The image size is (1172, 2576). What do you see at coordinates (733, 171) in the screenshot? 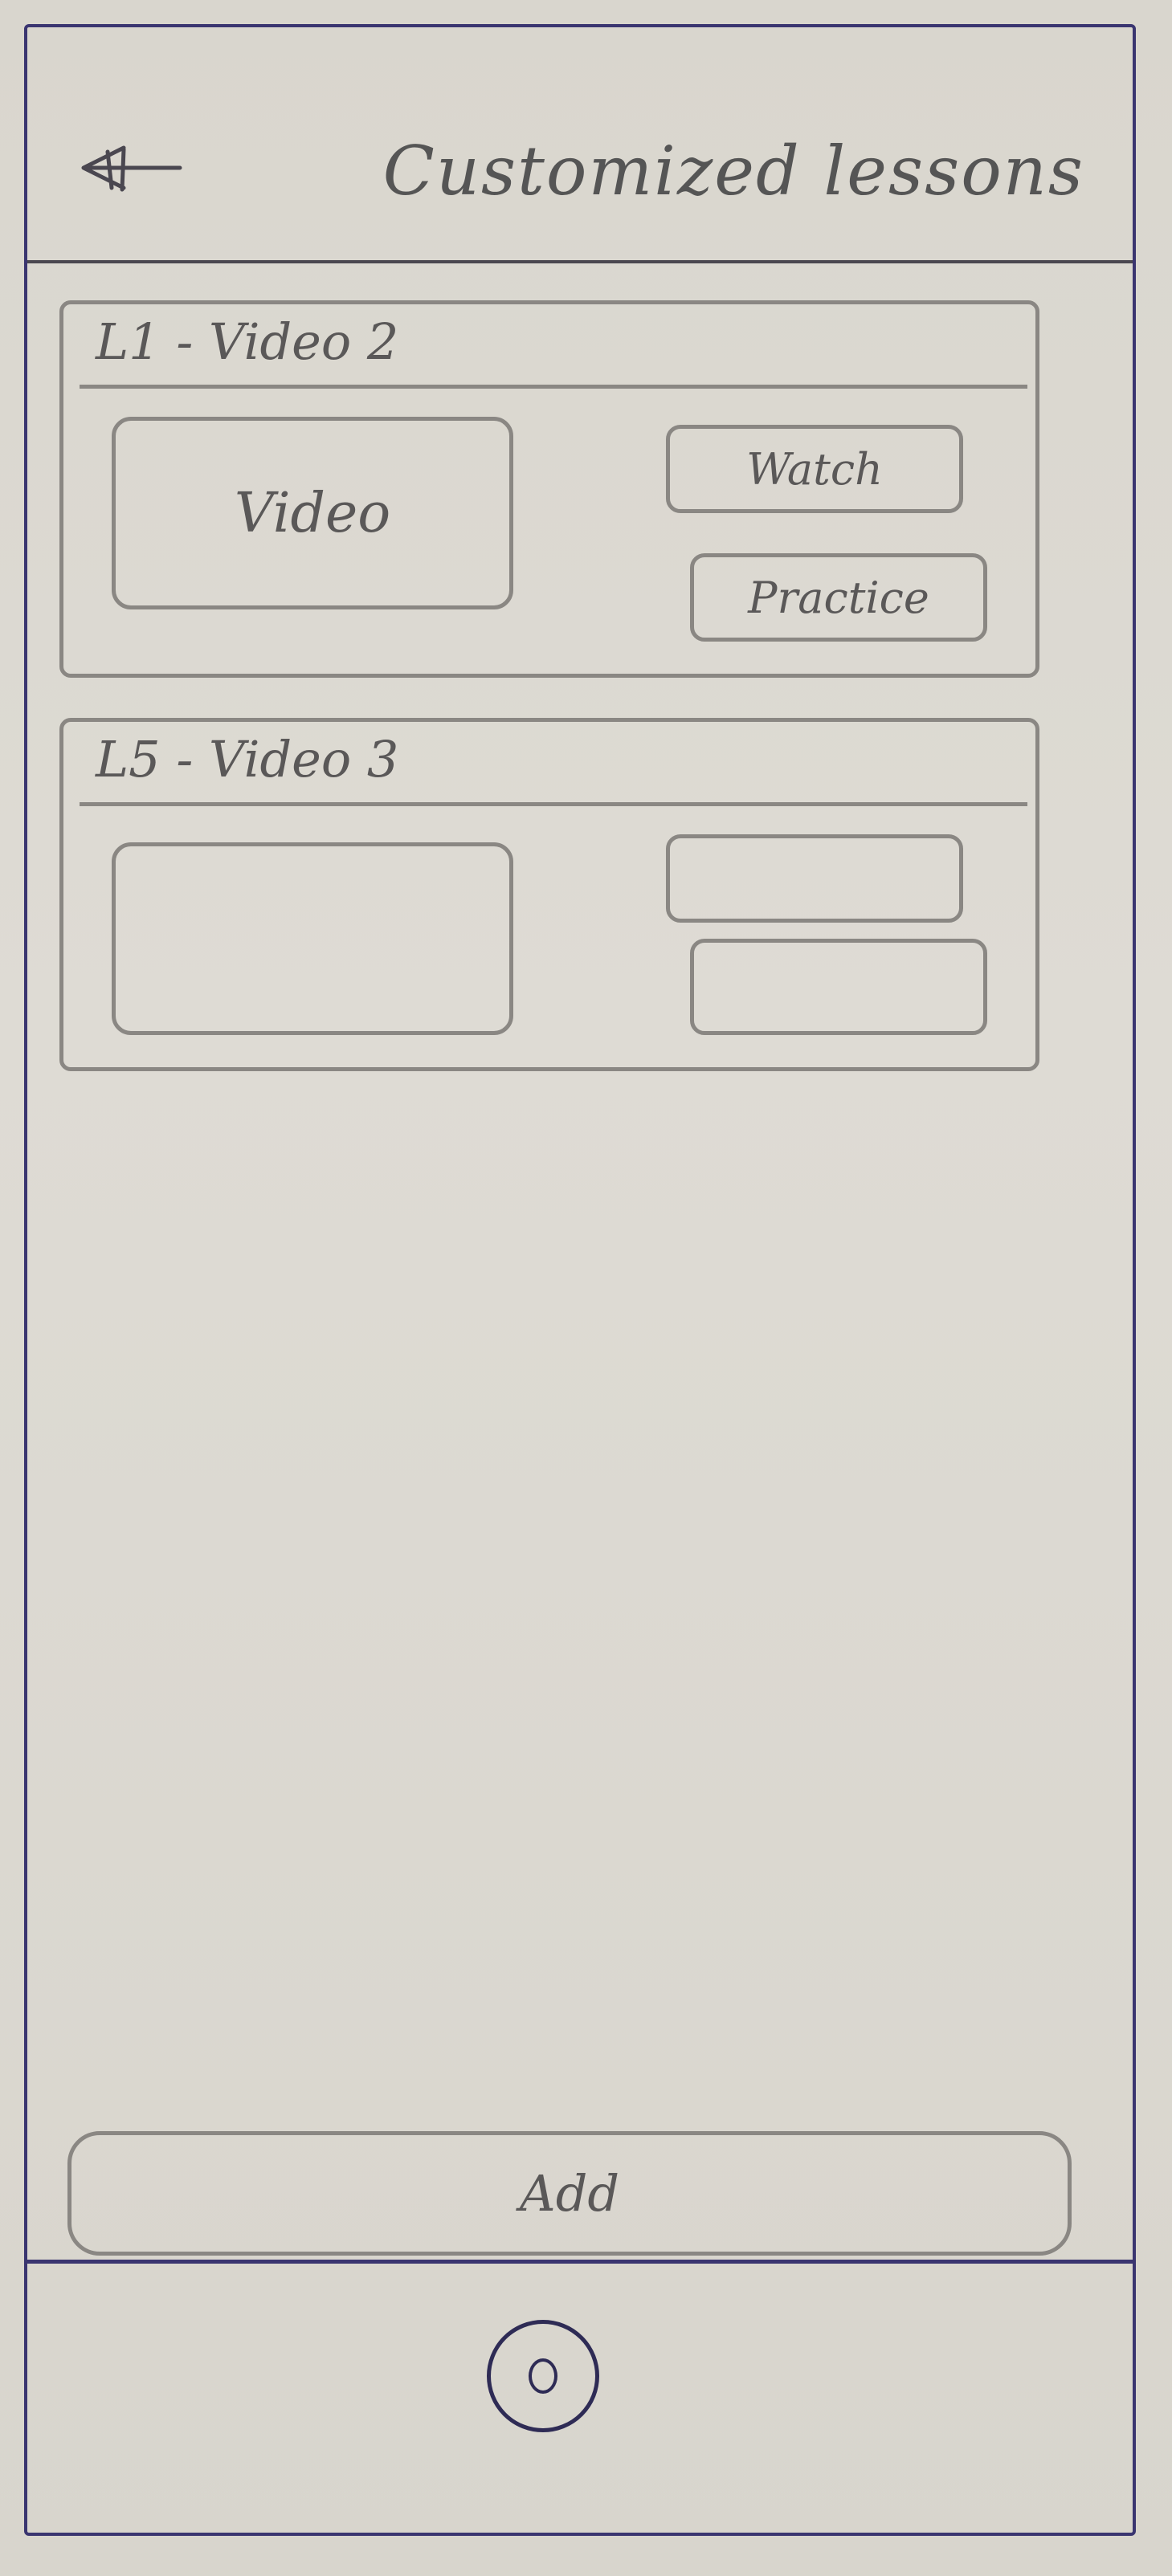
I see `page-title: Customized lessons` at bounding box center [733, 171].